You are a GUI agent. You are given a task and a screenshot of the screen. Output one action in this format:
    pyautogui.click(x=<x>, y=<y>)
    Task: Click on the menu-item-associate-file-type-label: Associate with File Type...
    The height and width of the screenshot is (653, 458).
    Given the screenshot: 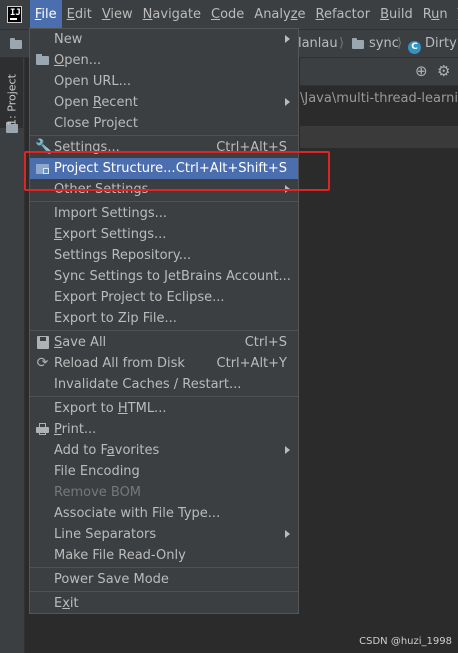 What is the action you would take?
    pyautogui.click(x=137, y=513)
    